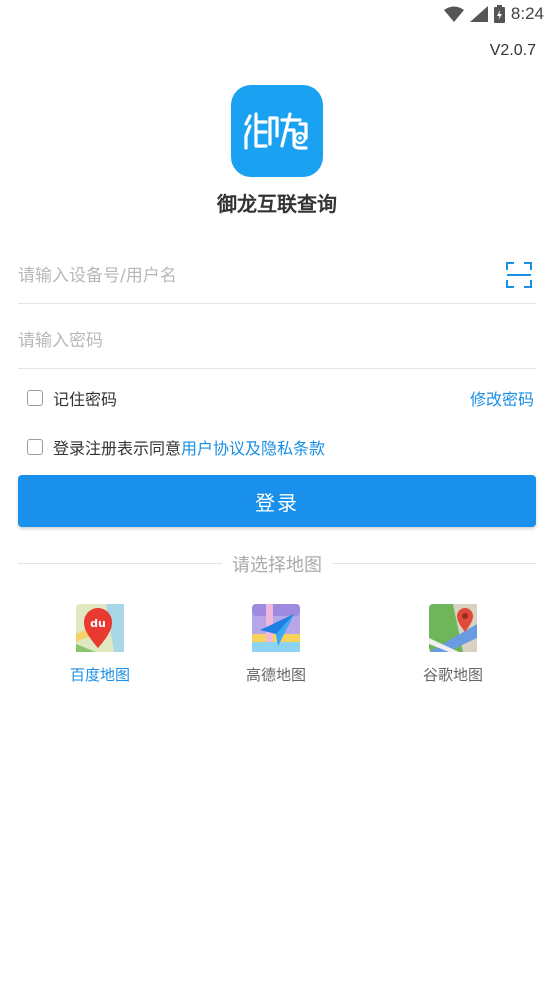 The height and width of the screenshot is (984, 554). I want to click on svg-text: du, so click(98, 623).